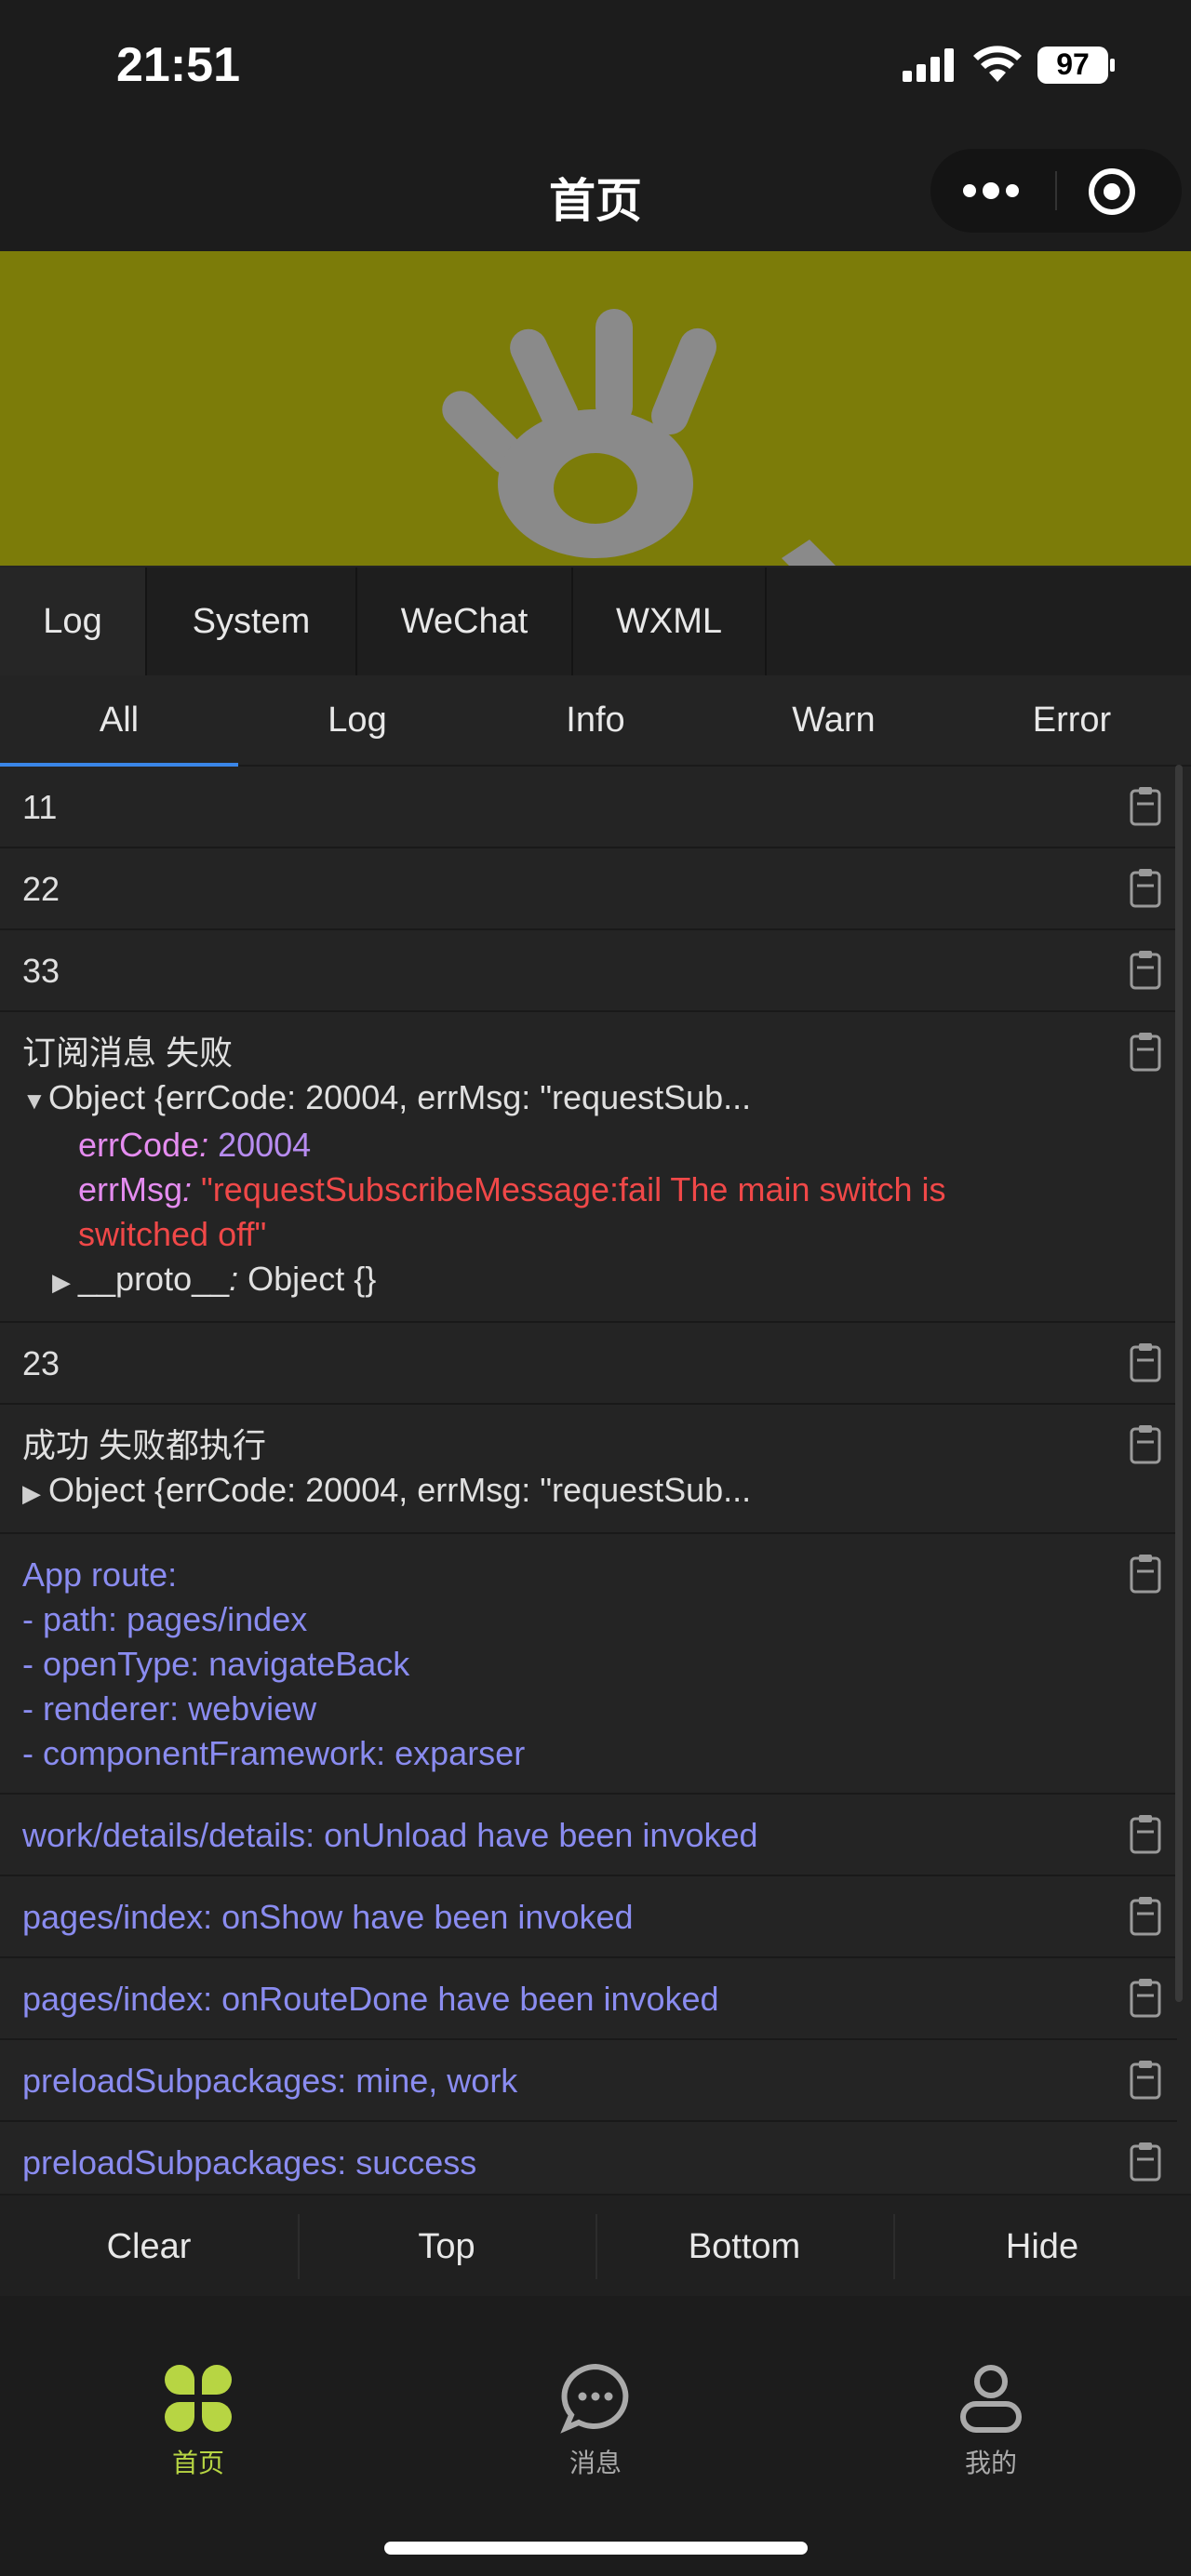  Describe the element at coordinates (744, 2247) in the screenshot. I see `bottom-button: Bottom` at that location.